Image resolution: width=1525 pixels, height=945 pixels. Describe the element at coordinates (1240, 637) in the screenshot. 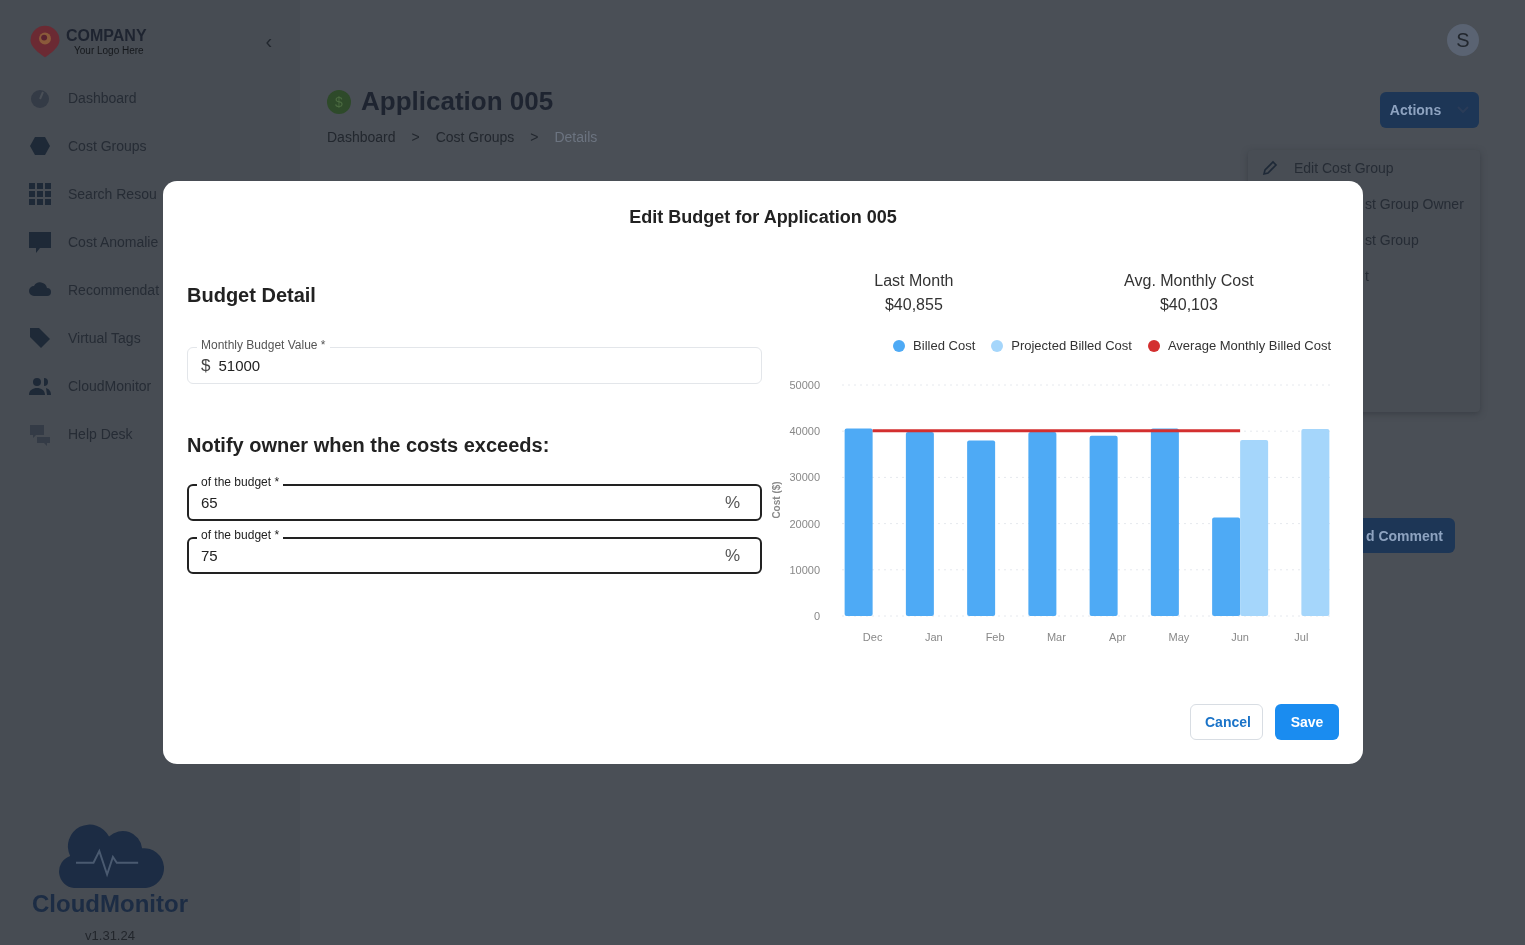

I see `axis-tick-label: Jun` at that location.